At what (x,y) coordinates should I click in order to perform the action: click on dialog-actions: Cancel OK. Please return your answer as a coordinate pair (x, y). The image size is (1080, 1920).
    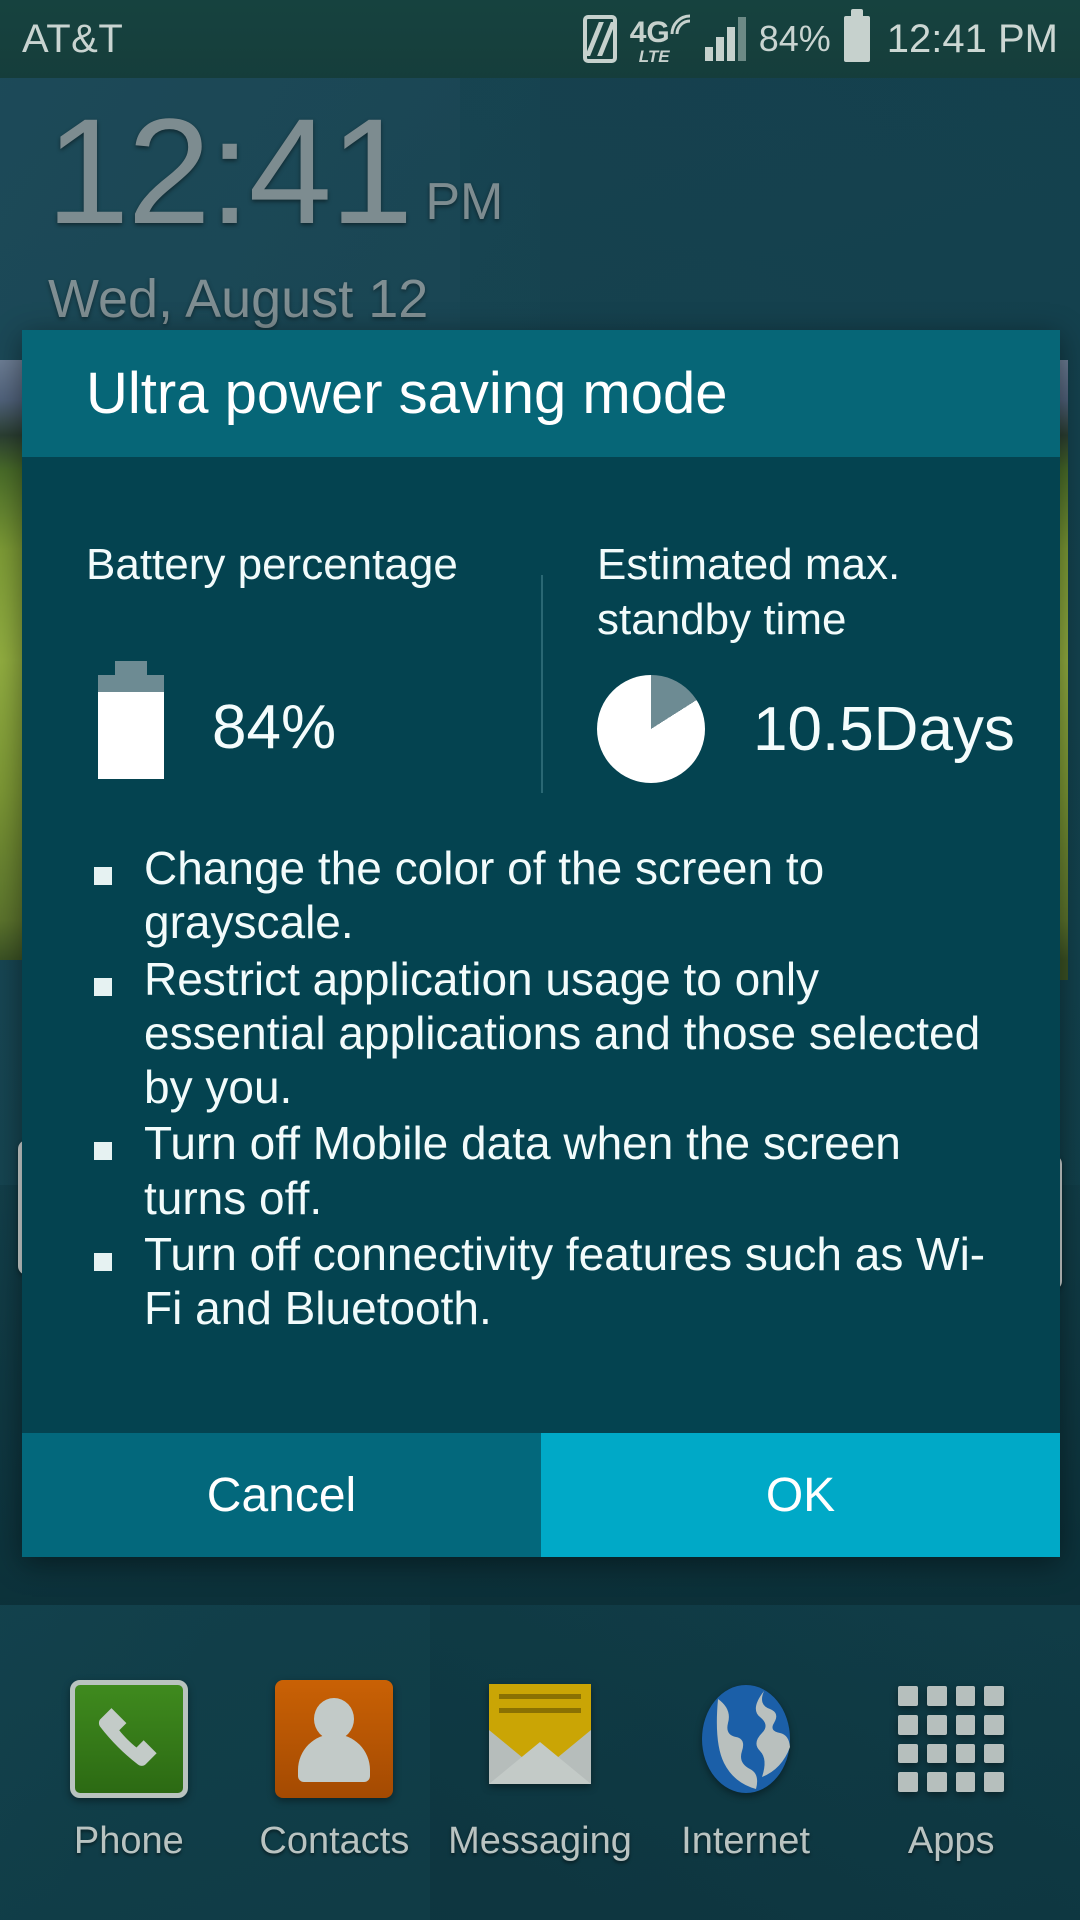
    Looking at the image, I should click on (541, 1495).